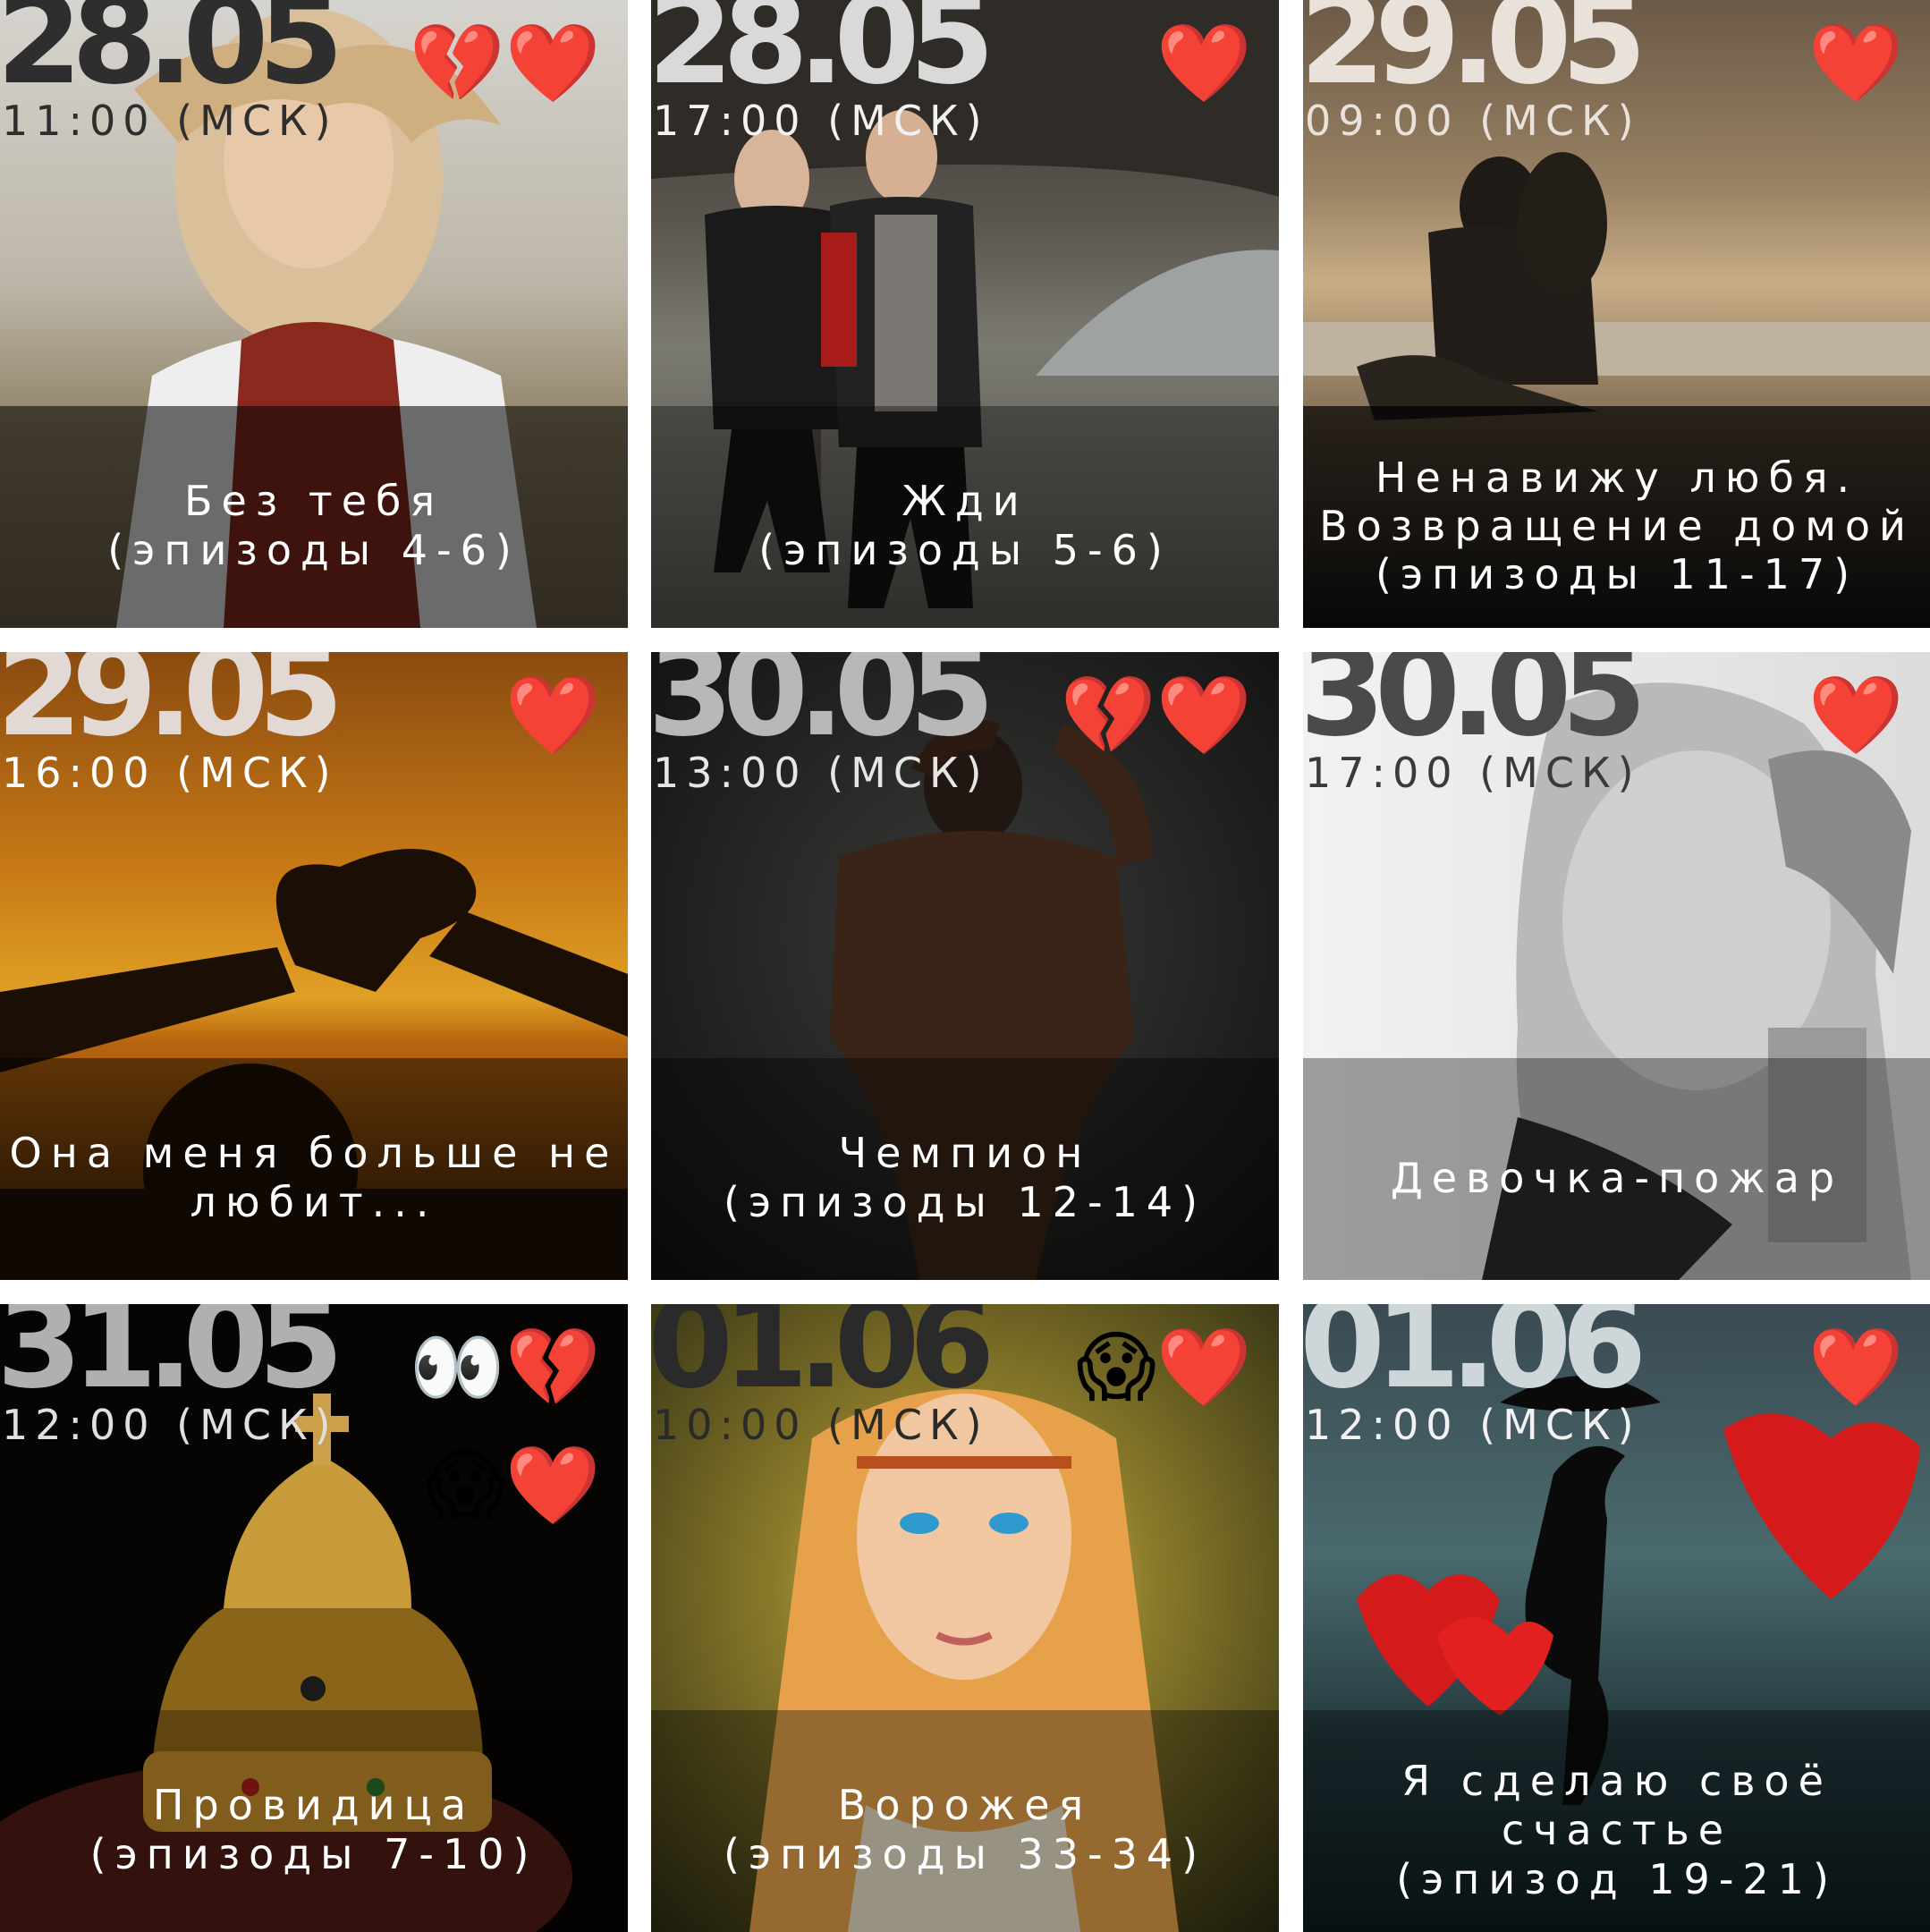 The image size is (1930, 1932). I want to click on card-title: Чемпион, so click(965, 1153).